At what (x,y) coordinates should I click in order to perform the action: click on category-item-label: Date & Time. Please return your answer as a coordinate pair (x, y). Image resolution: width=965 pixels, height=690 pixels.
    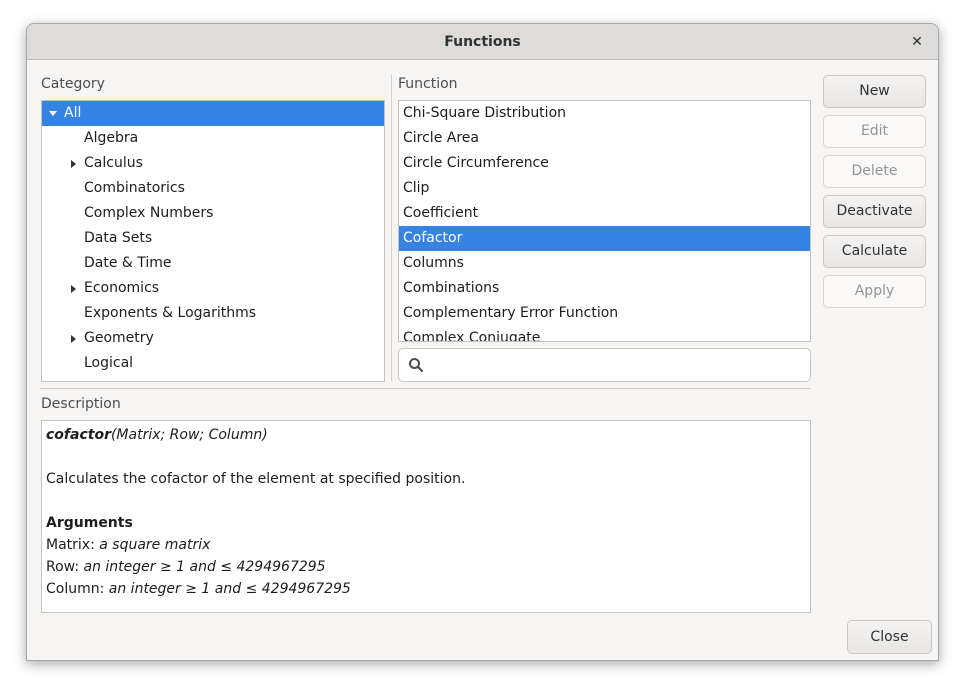
    Looking at the image, I should click on (128, 263).